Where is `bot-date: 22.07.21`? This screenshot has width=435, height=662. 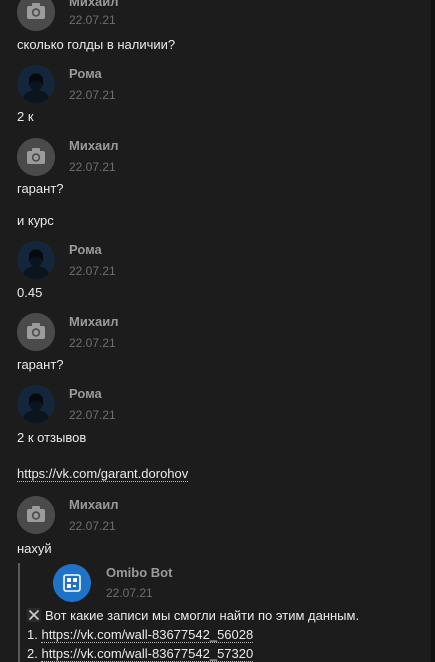
bot-date: 22.07.21 is located at coordinates (129, 593).